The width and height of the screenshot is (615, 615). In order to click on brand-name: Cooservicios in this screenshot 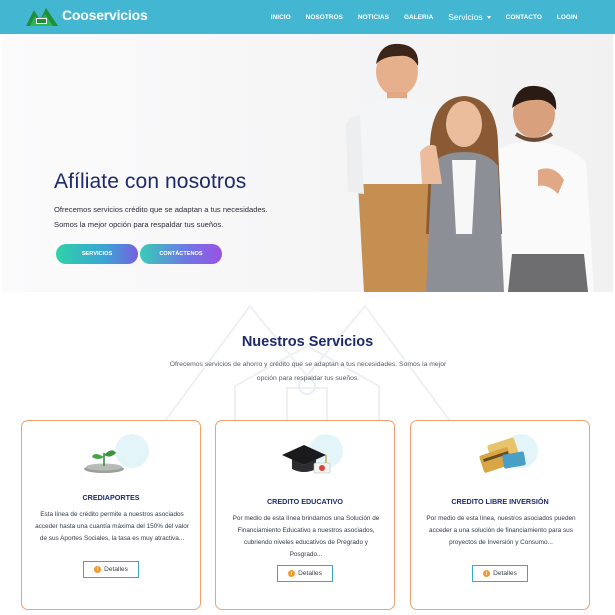, I will do `click(105, 15)`.